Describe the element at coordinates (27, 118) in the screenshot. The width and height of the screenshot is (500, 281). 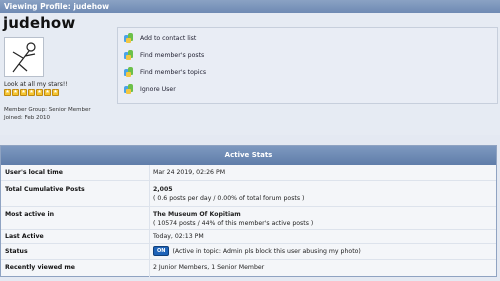
I see `joined-date: Joined: Feb 2010` at that location.